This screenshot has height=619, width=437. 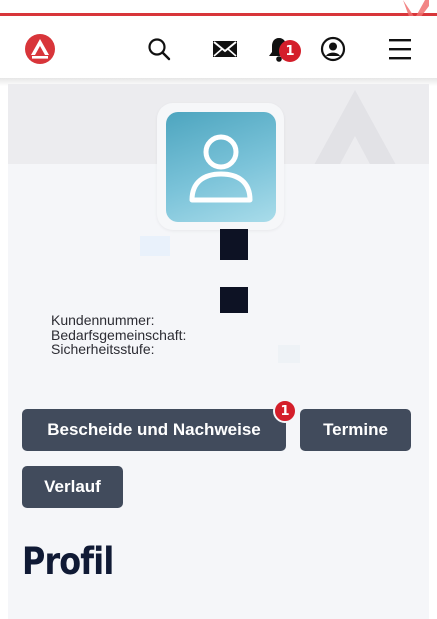 I want to click on arbeitsagentur-logo-icon, so click(x=40, y=49).